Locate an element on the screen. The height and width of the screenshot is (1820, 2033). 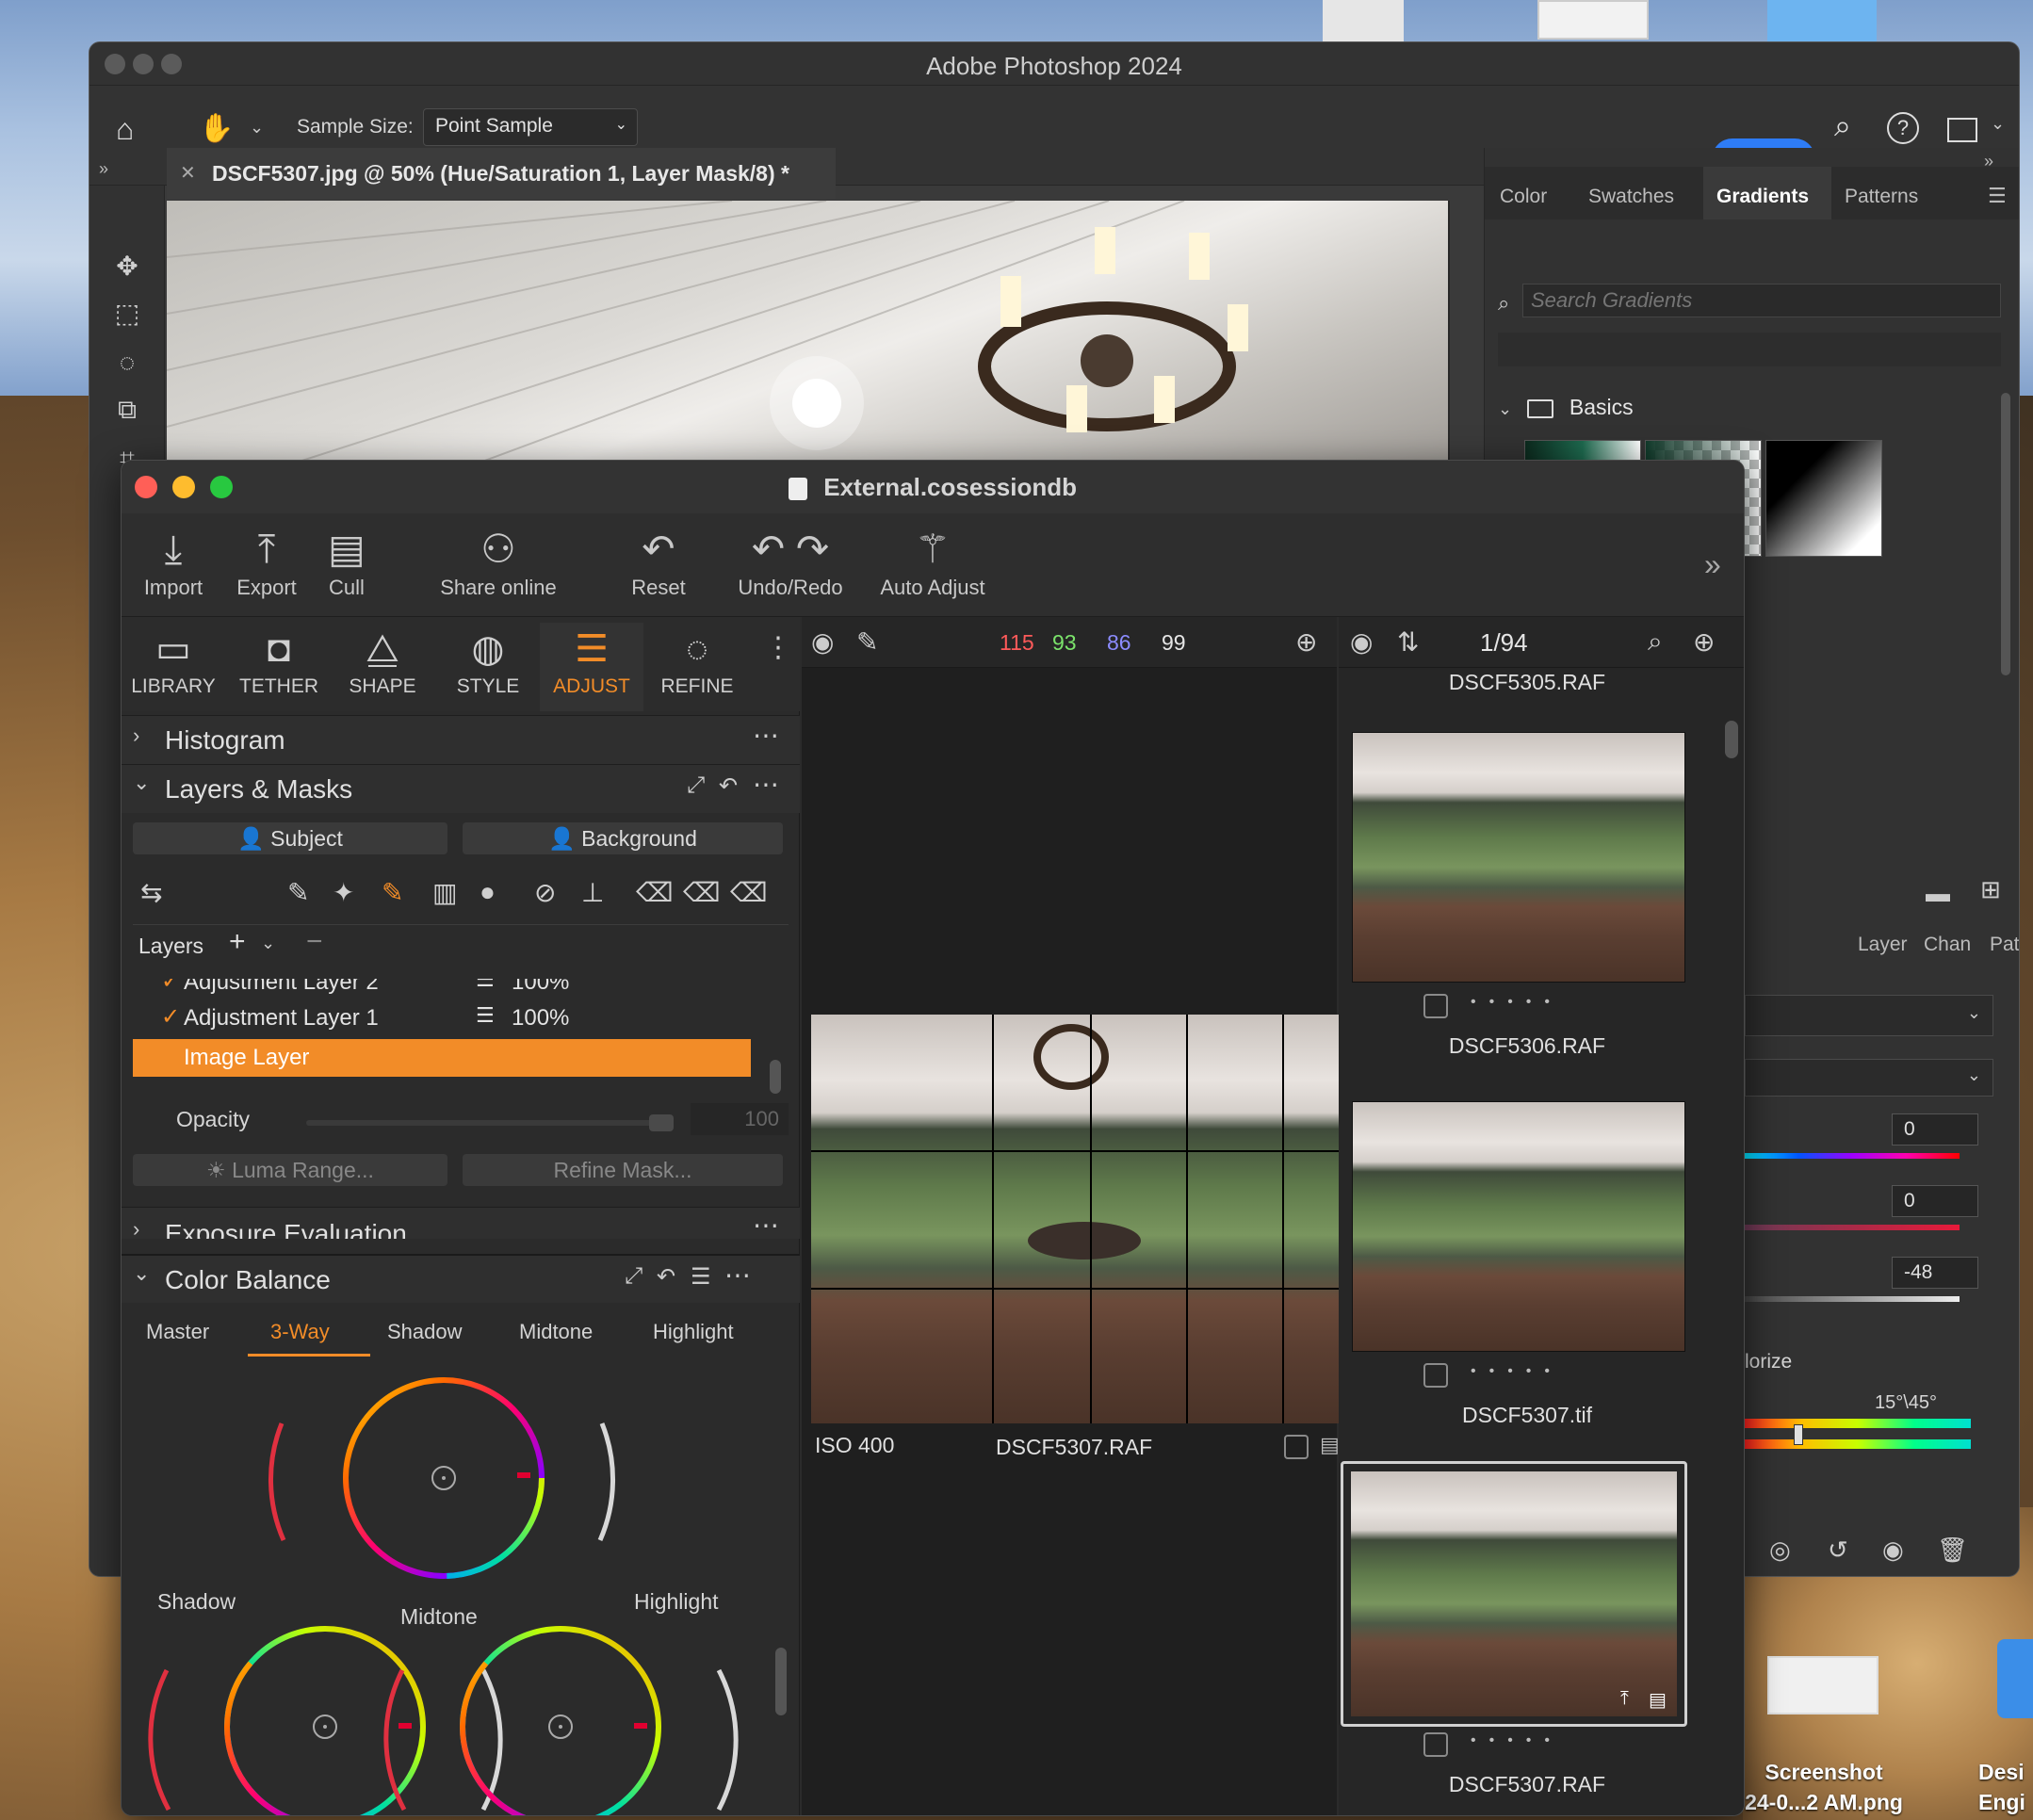
viewer-select-checkbox is located at coordinates (1296, 1447).